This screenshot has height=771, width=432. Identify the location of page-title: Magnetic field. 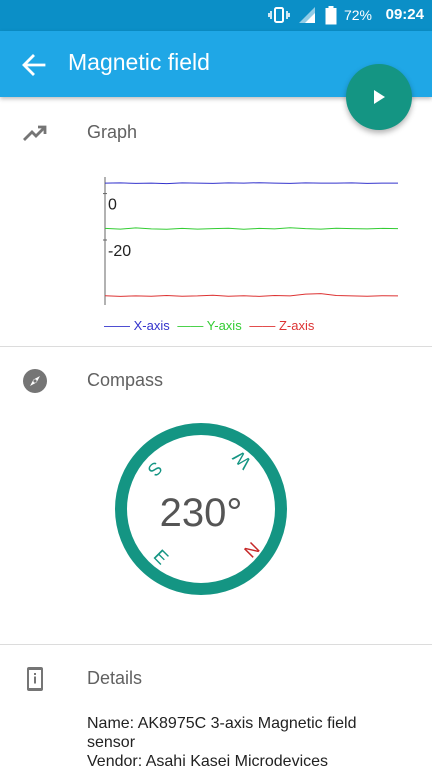
(139, 62).